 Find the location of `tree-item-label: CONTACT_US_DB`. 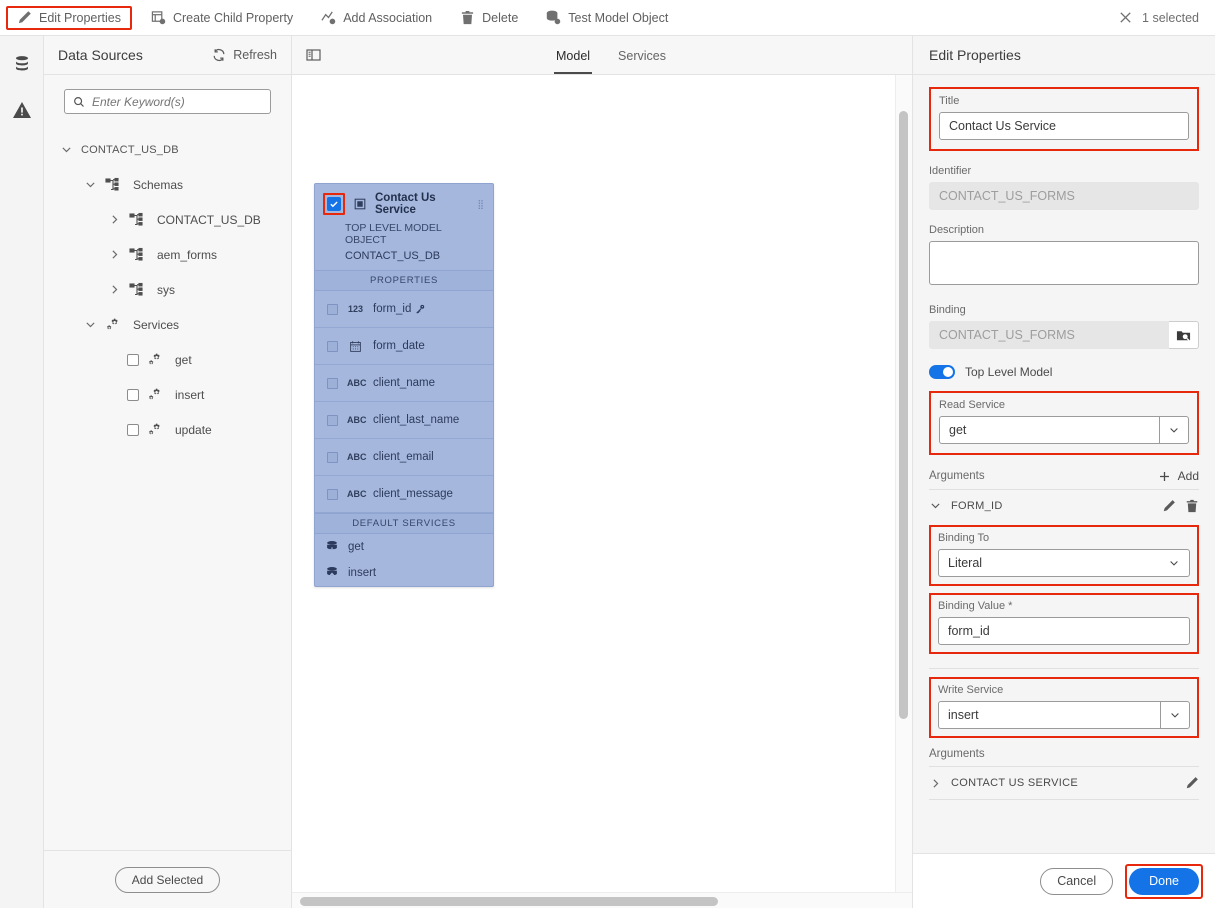

tree-item-label: CONTACT_US_DB is located at coordinates (209, 219).